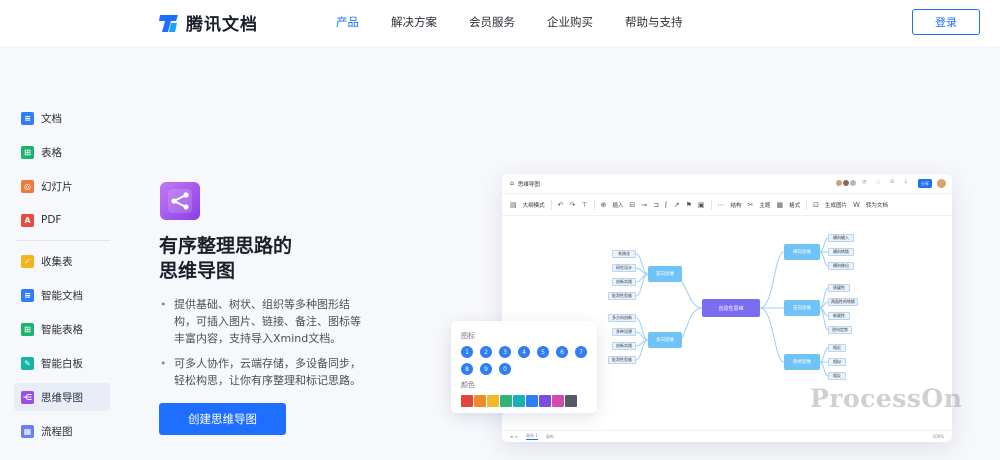  What do you see at coordinates (802, 252) in the screenshot?
I see `mindmap-branch-lateral: 横向思维` at bounding box center [802, 252].